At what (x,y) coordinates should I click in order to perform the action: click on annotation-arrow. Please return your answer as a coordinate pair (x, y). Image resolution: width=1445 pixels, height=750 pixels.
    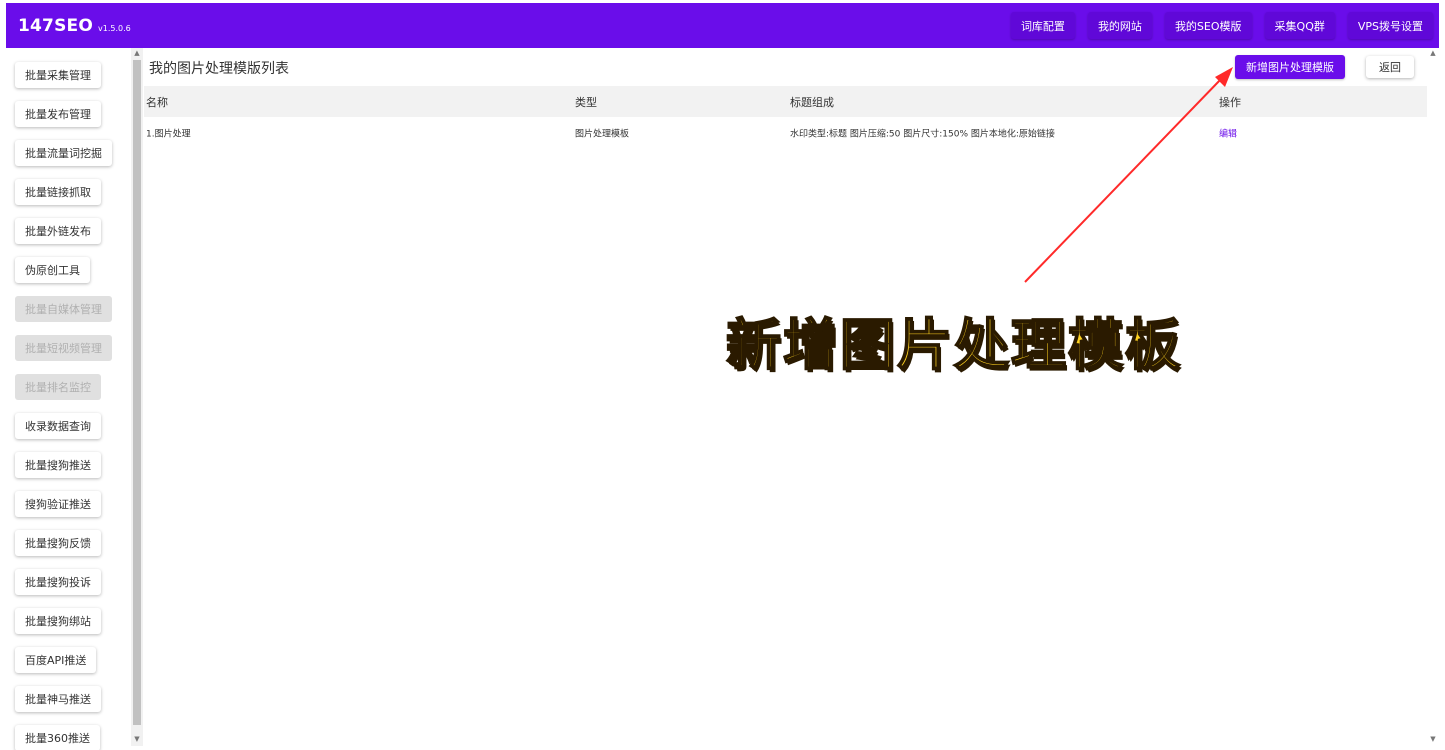
    Looking at the image, I should click on (1128, 175).